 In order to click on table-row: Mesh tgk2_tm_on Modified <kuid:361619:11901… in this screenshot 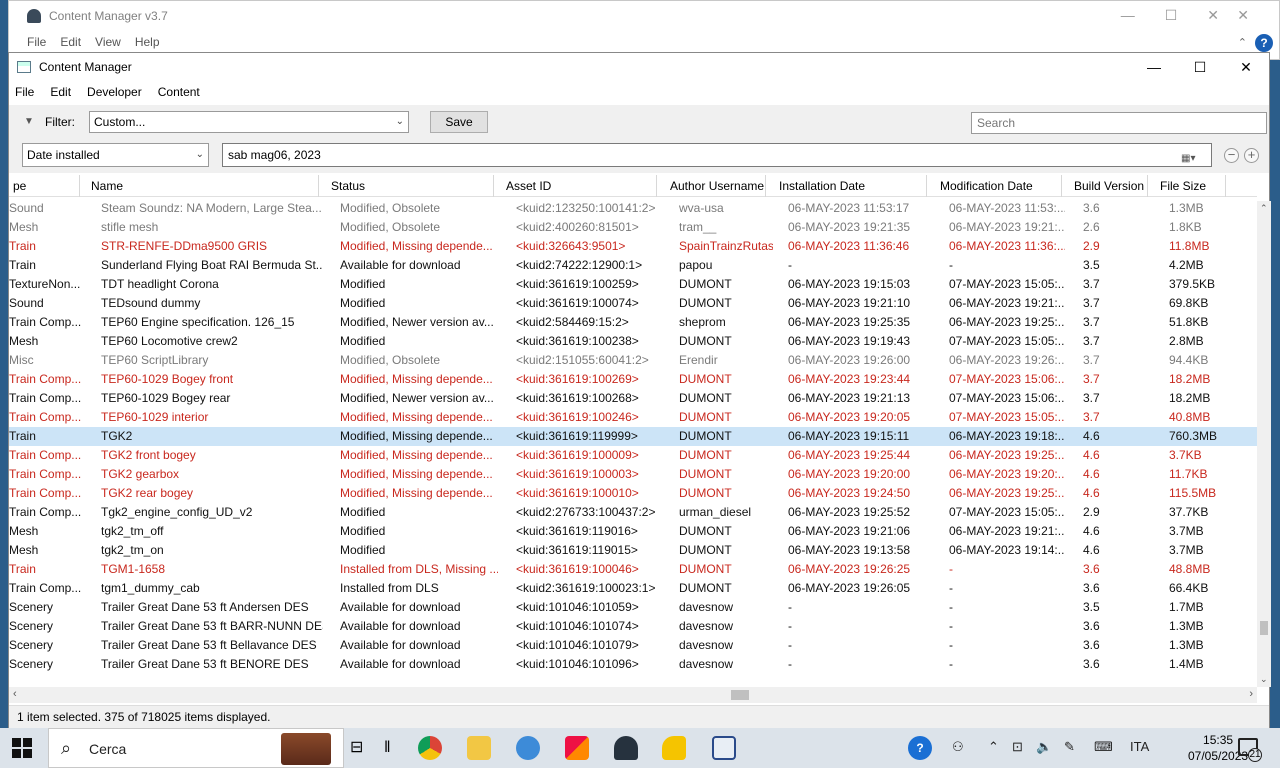, I will do `click(633, 550)`.